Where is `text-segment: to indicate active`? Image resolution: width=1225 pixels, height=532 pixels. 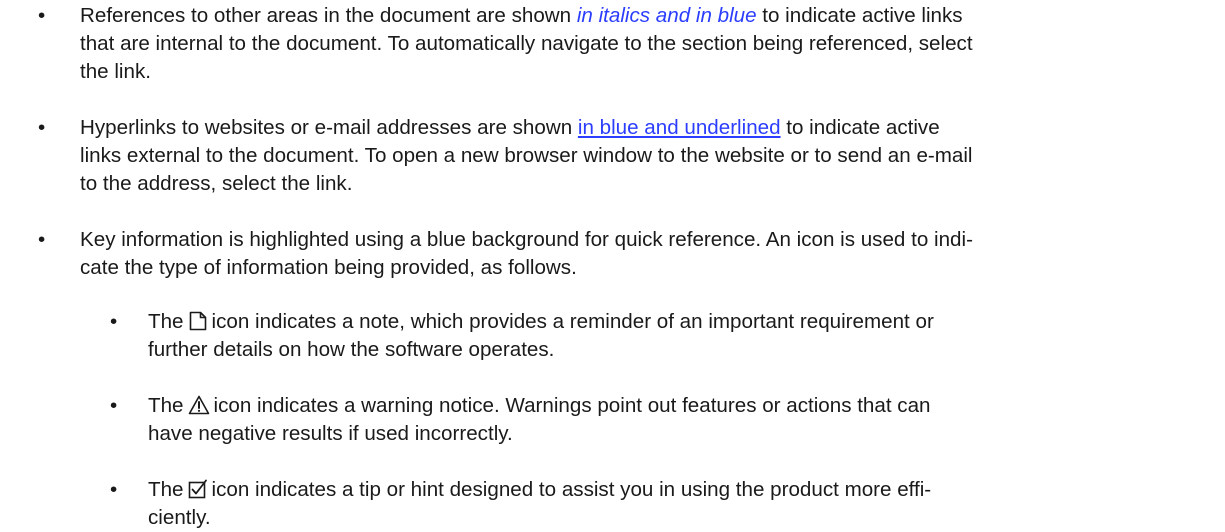 text-segment: to indicate active is located at coordinates (860, 127).